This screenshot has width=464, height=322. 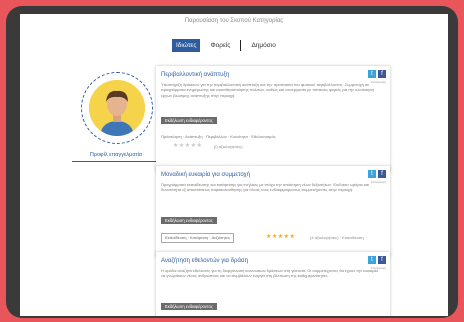 What do you see at coordinates (241, 45) in the screenshot?
I see `tab-separator` at bounding box center [241, 45].